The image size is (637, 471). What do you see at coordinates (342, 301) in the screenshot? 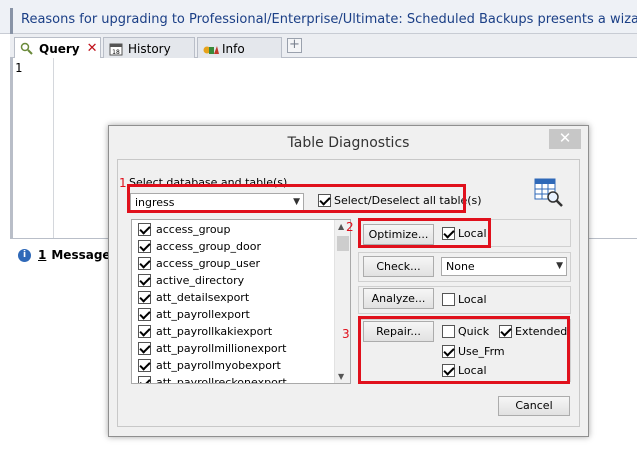
I see `list-scrollbar: ▲ ▼` at bounding box center [342, 301].